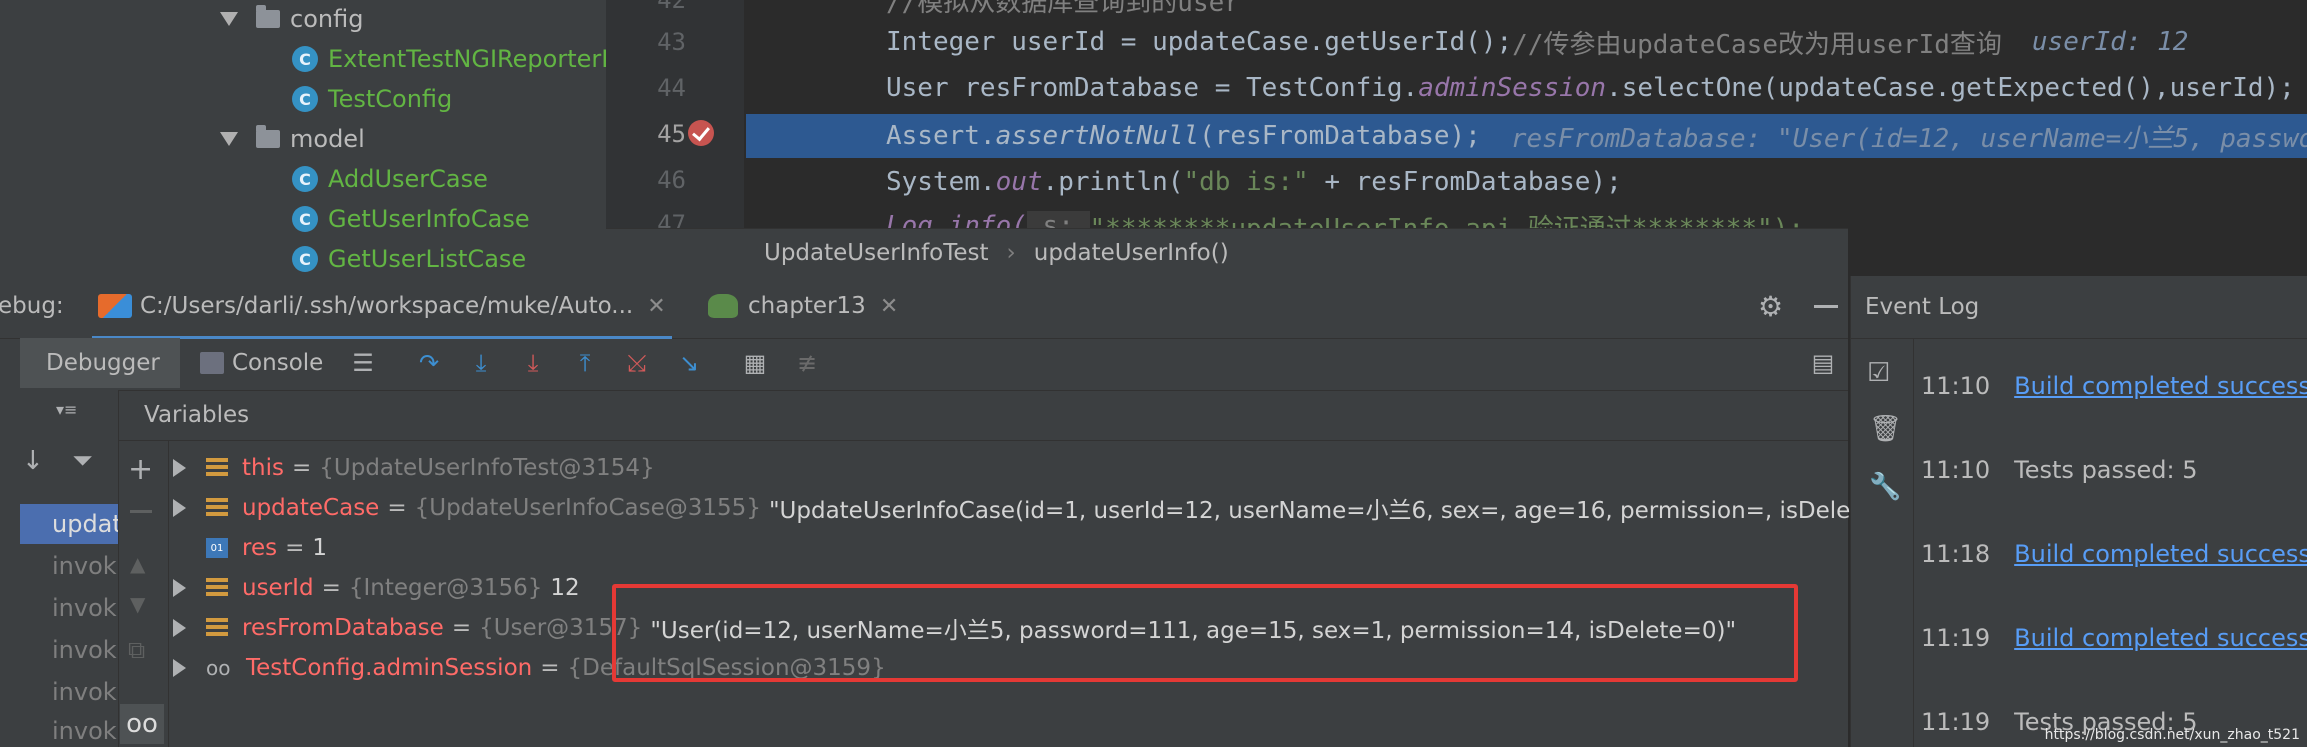 This screenshot has width=2307, height=747. What do you see at coordinates (1246, 182) in the screenshot?
I see `code-string: "db is:"` at bounding box center [1246, 182].